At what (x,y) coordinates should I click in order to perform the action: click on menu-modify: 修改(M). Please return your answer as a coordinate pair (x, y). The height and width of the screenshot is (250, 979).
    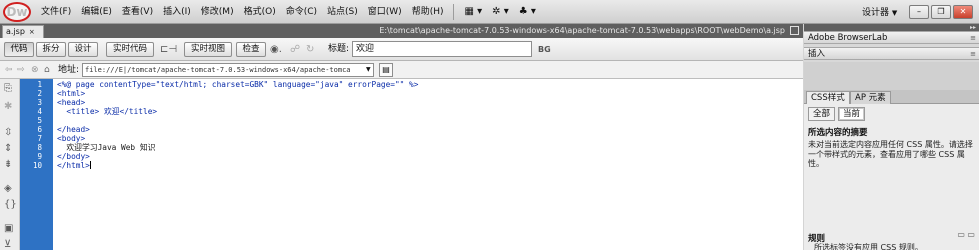
    Looking at the image, I should click on (217, 12).